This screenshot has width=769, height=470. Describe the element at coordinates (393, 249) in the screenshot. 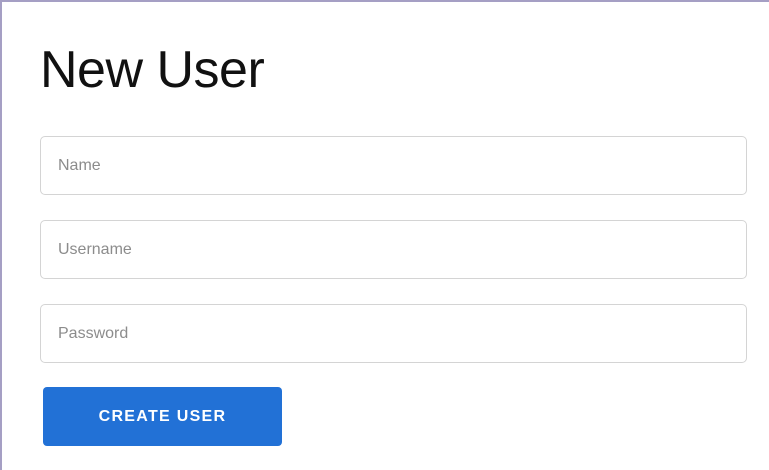

I see `username-input` at that location.